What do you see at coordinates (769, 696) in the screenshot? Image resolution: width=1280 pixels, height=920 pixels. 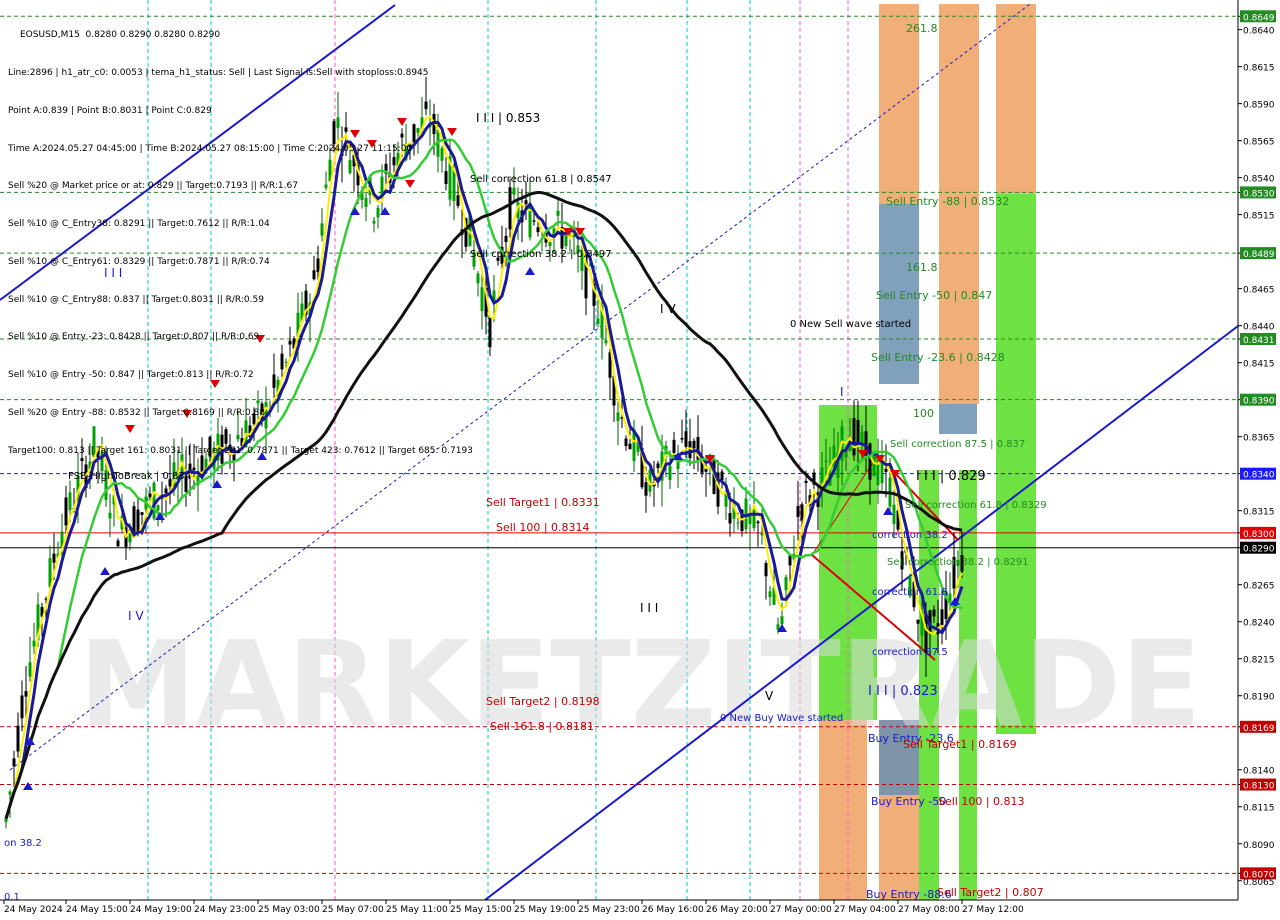 I see `annotation-label: V` at bounding box center [769, 696].